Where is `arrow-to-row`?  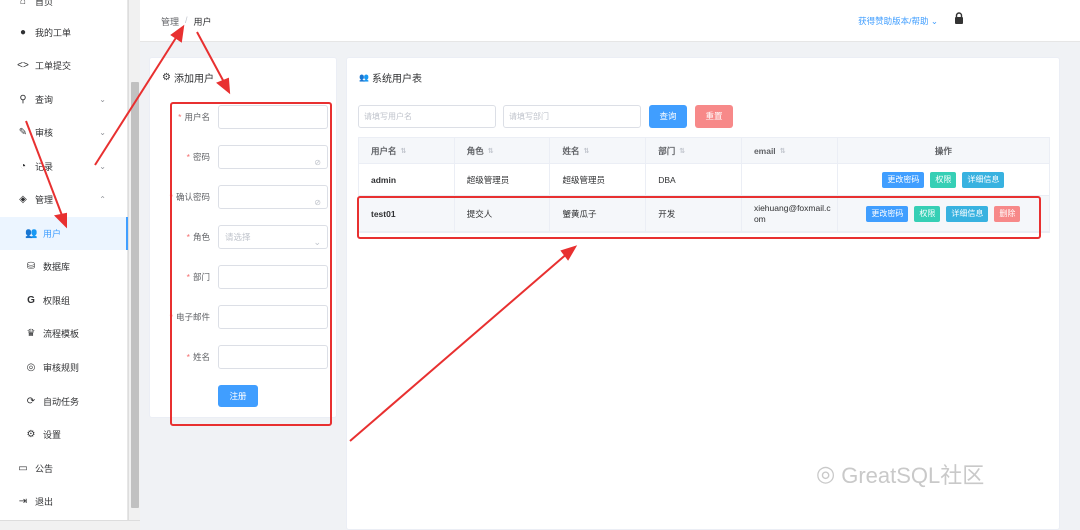 arrow-to-row is located at coordinates (459, 346).